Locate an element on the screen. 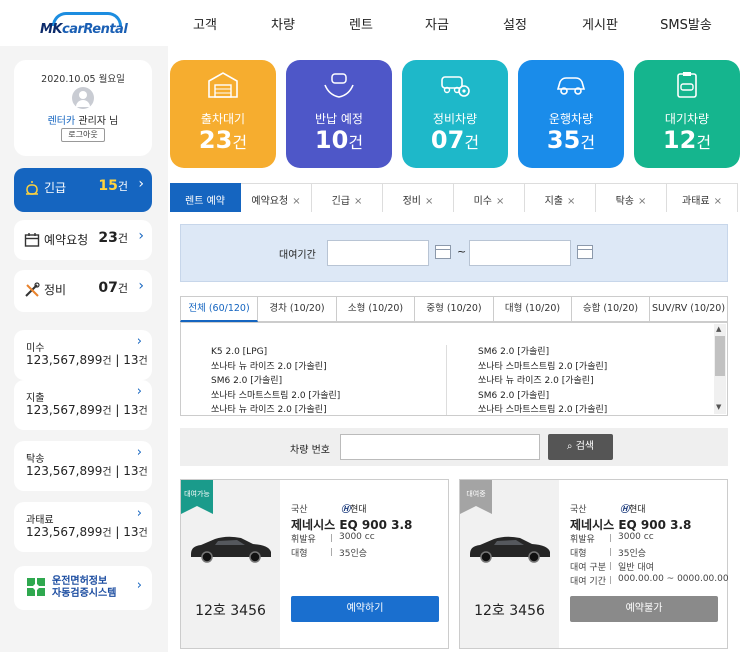 The image size is (748, 652). scrollbar-thumb is located at coordinates (720, 356).